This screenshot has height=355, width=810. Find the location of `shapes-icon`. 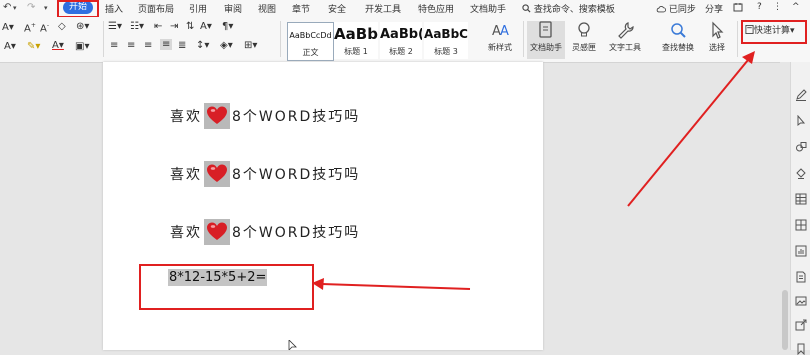

shapes-icon is located at coordinates (801, 147).